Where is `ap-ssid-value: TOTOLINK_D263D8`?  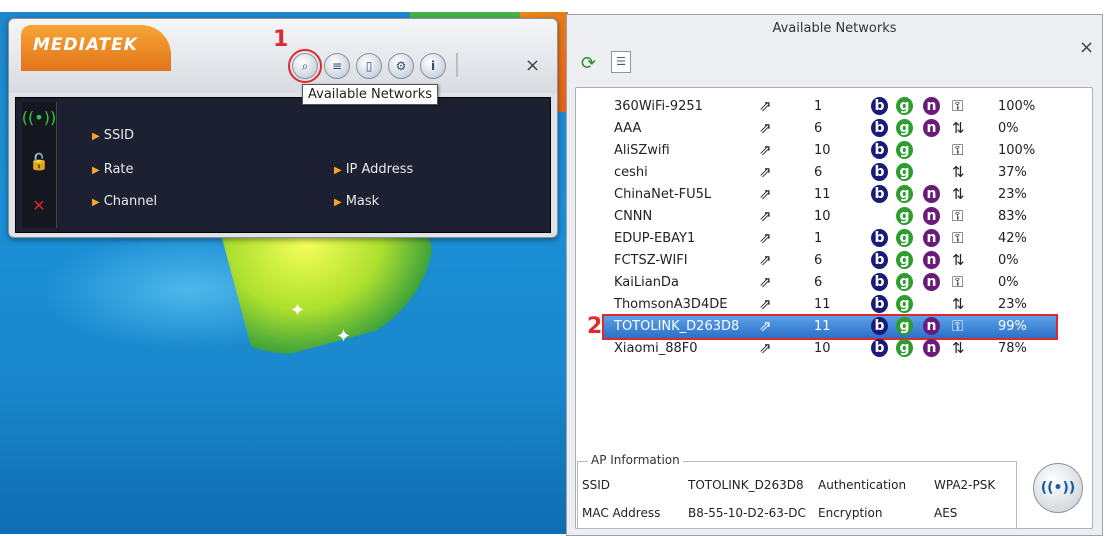 ap-ssid-value: TOTOLINK_D263D8 is located at coordinates (746, 485).